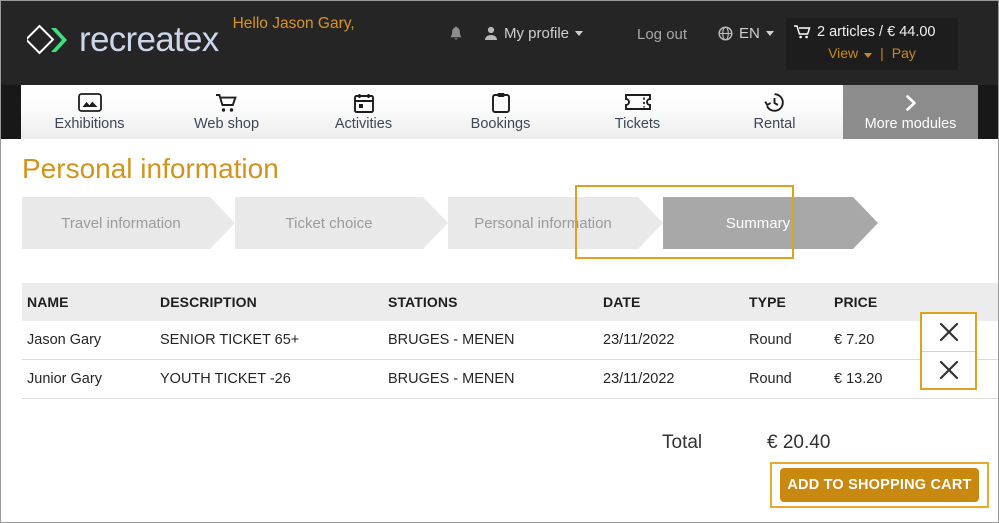 The height and width of the screenshot is (523, 999). I want to click on step-label: Travel information, so click(121, 223).